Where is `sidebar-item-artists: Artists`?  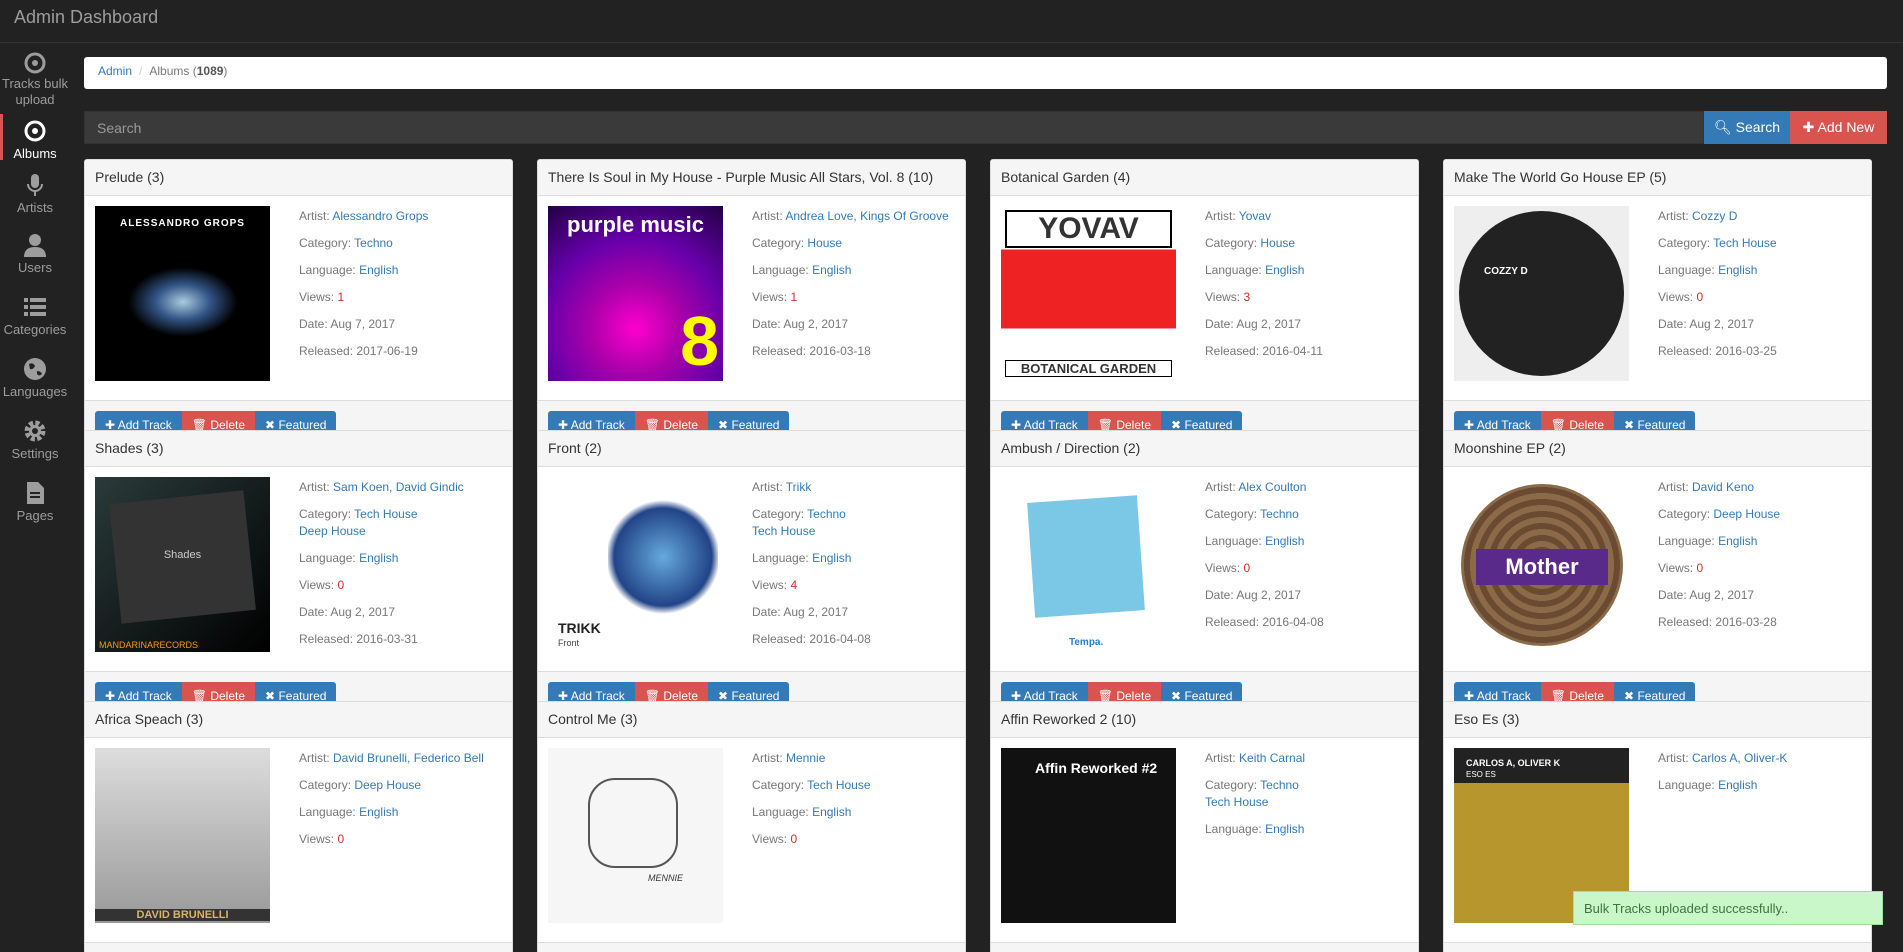
sidebar-item-artists: Artists is located at coordinates (35, 197).